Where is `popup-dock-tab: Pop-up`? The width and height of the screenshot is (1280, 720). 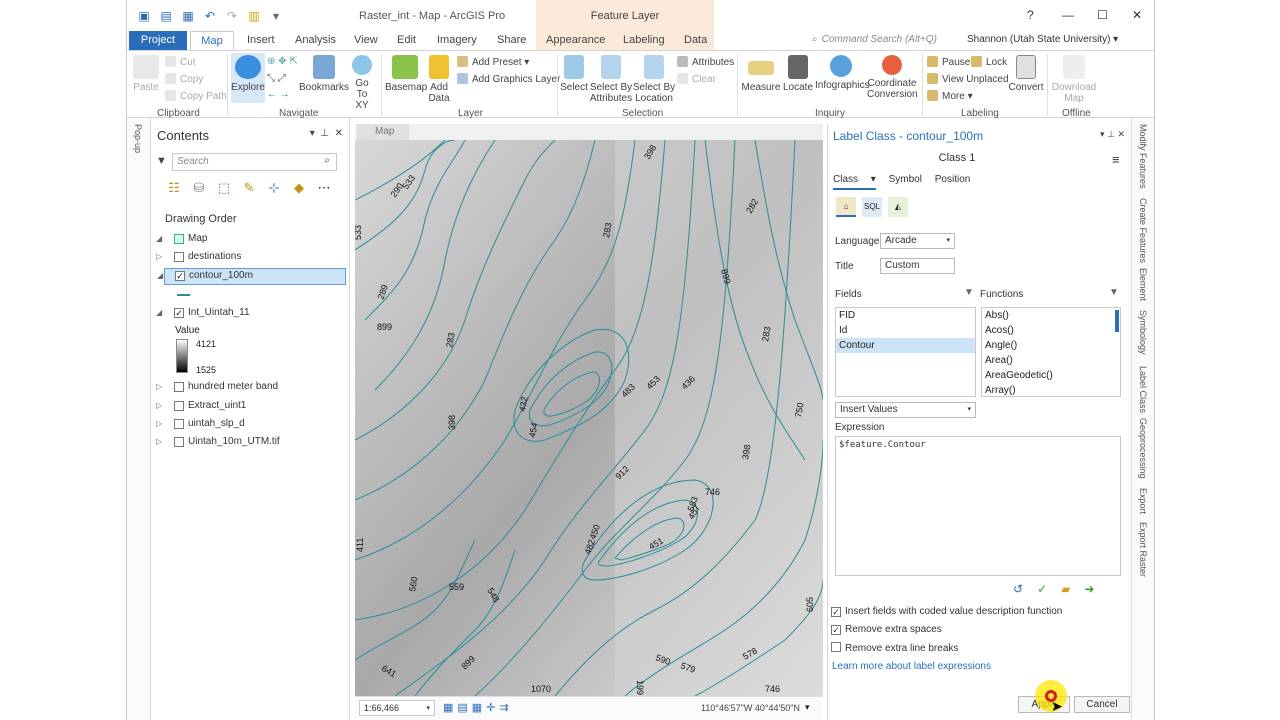
popup-dock-tab: Pop-up is located at coordinates (138, 138).